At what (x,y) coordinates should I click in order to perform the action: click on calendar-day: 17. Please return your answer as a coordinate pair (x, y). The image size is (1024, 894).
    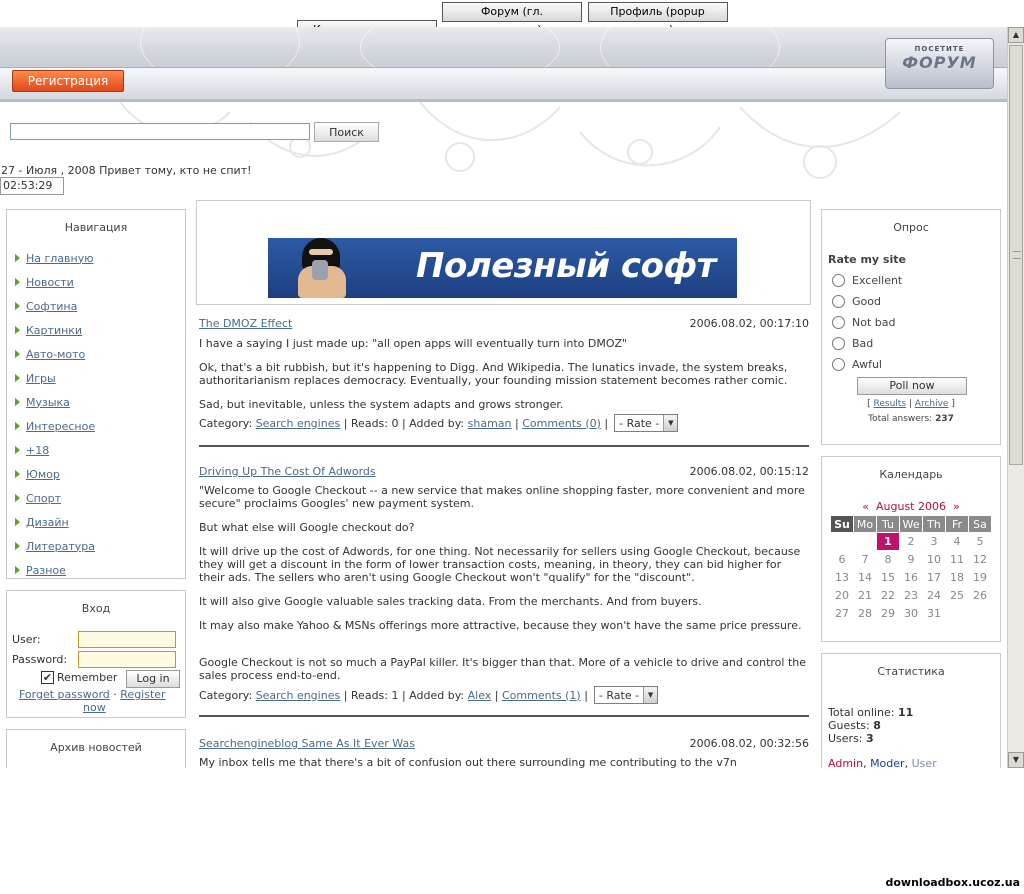
    Looking at the image, I should click on (934, 577).